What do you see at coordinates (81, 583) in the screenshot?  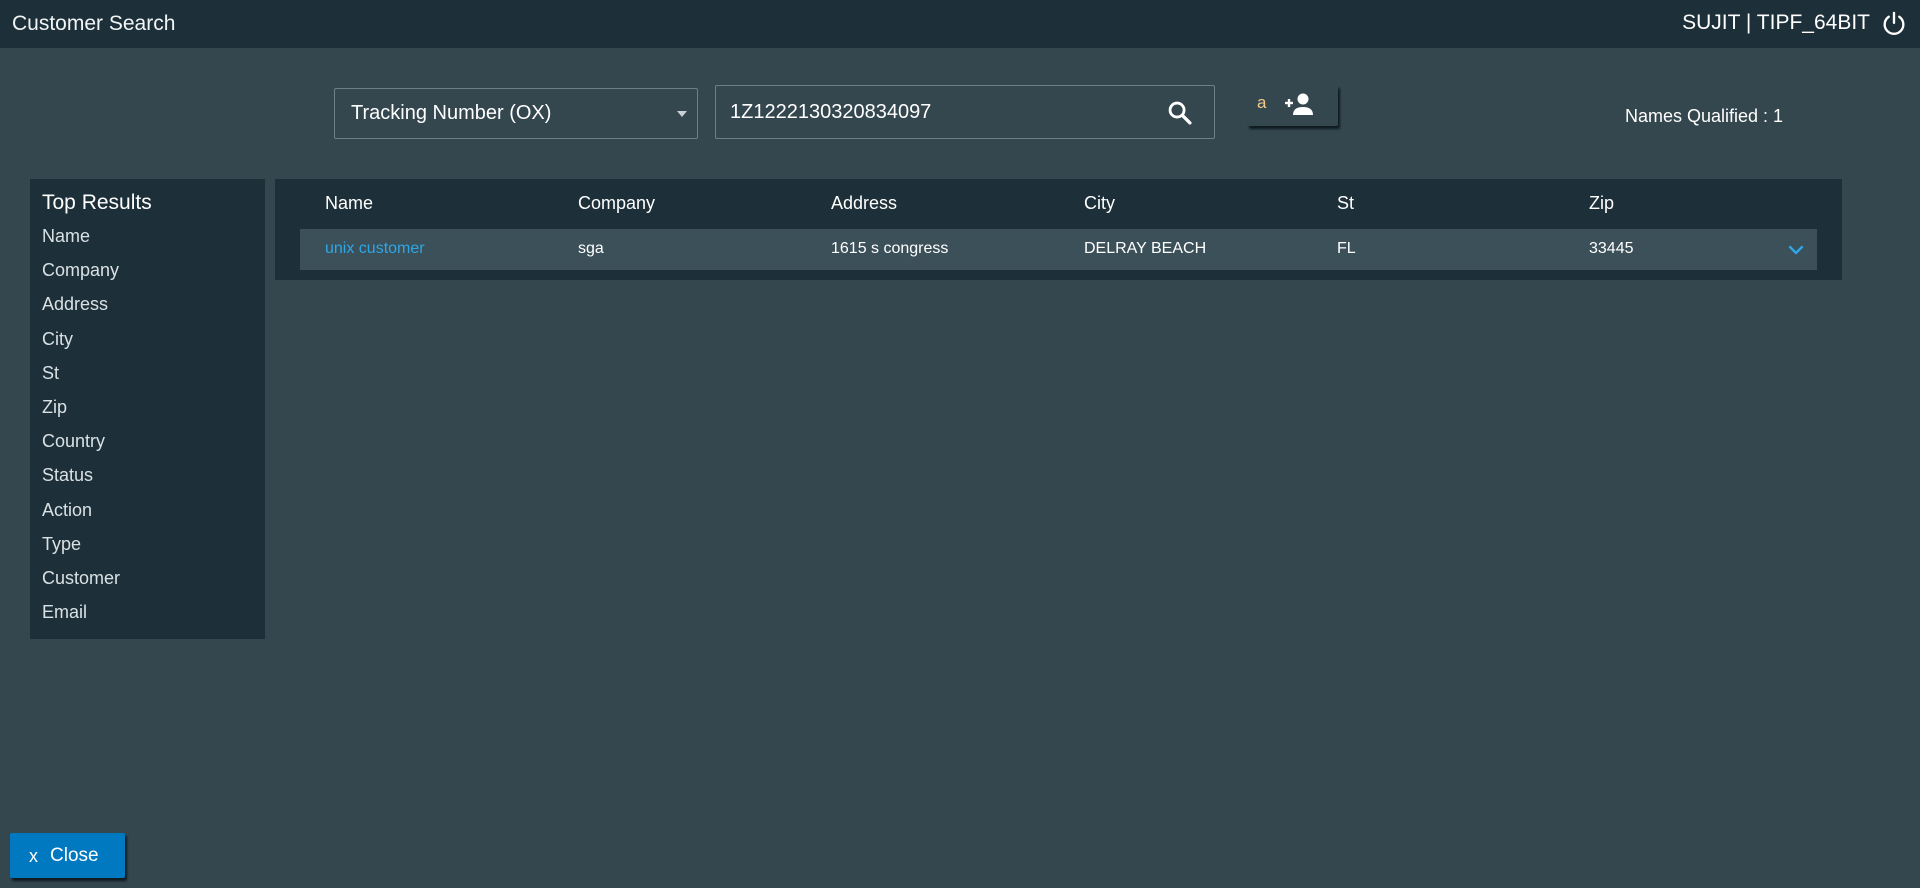 I see `sidebar-item-customer: Customer` at bounding box center [81, 583].